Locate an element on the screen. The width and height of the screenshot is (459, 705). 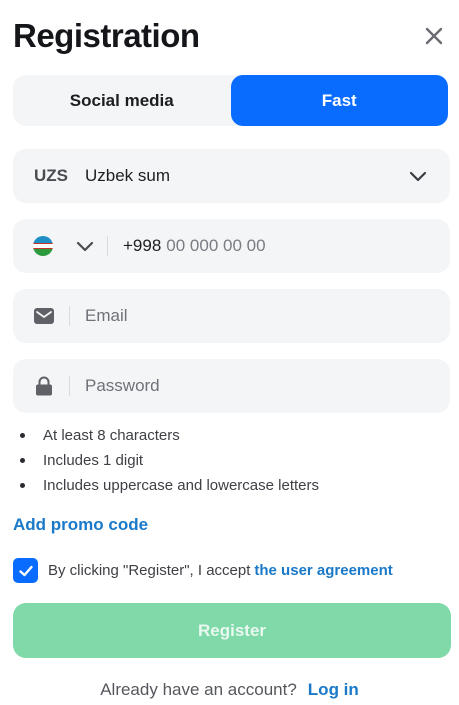
agreement-text: By clicking "Register", I accept is located at coordinates (149, 570).